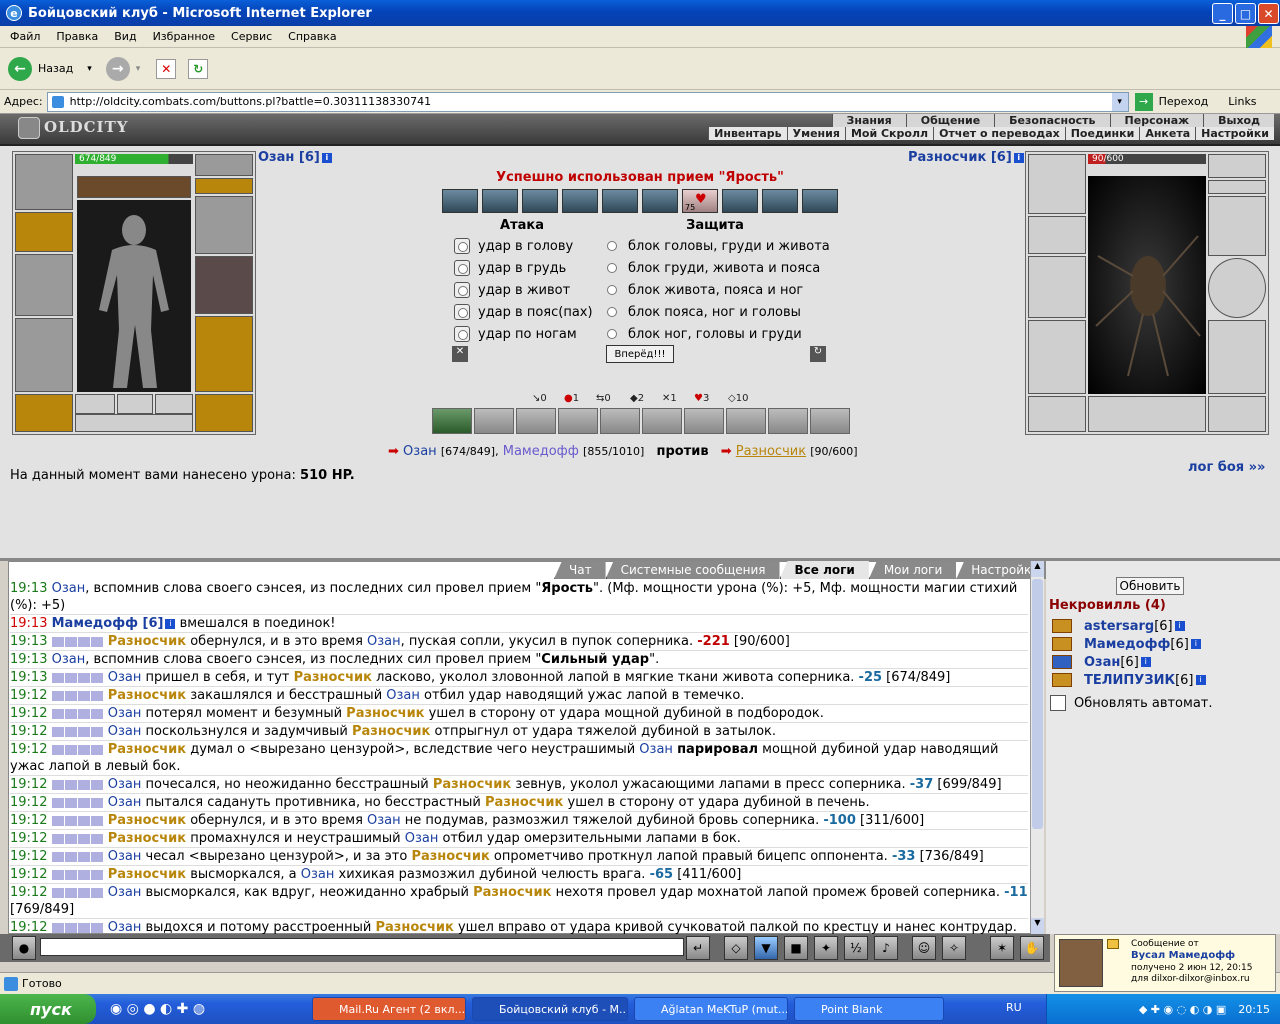 The height and width of the screenshot is (1024, 1280). Describe the element at coordinates (886, 948) in the screenshot. I see `sound-icon: ♪` at that location.